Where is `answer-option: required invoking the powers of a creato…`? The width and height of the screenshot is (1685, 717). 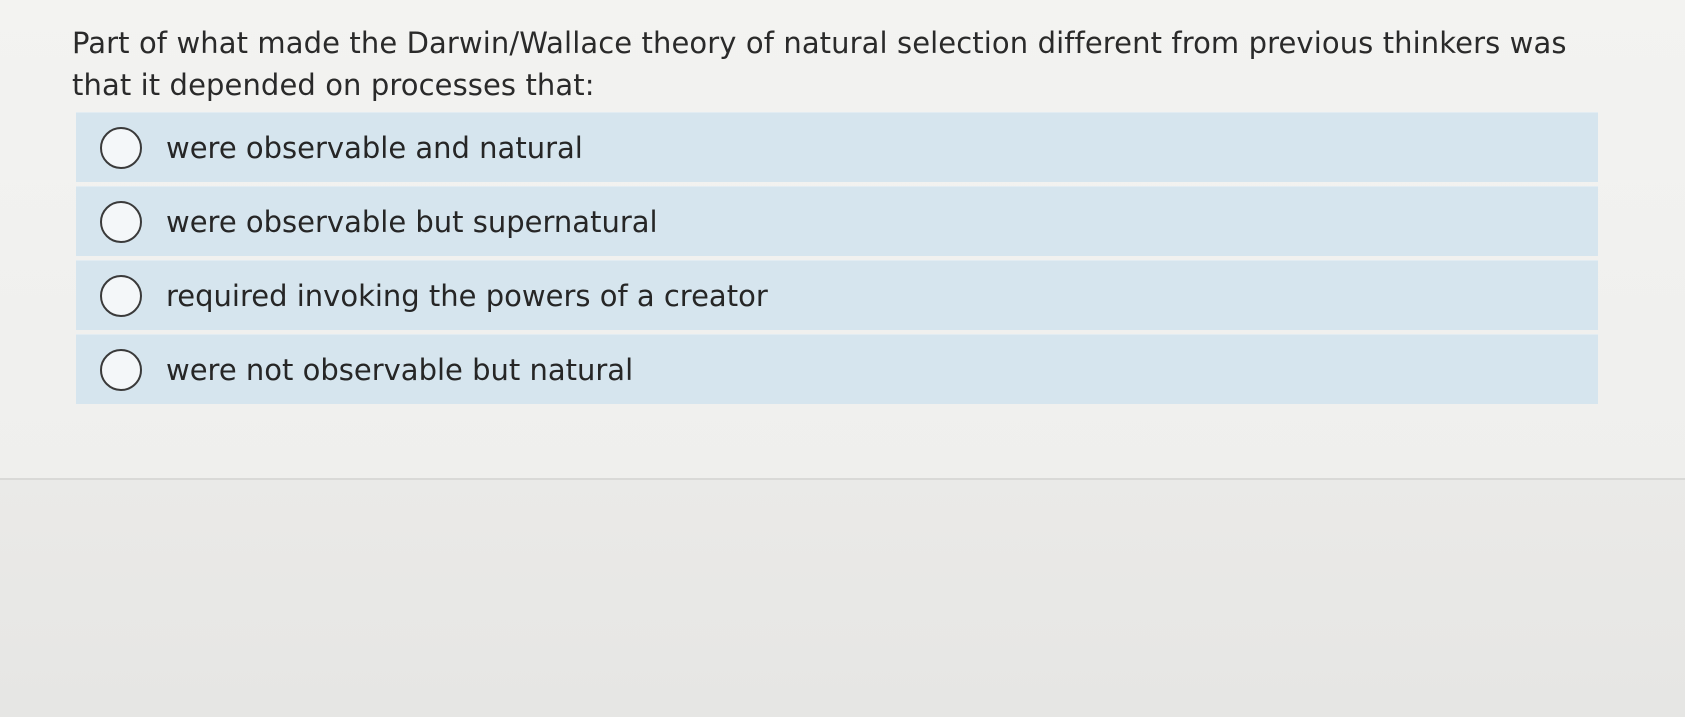
answer-option: required invoking the powers of a creato… is located at coordinates (837, 295).